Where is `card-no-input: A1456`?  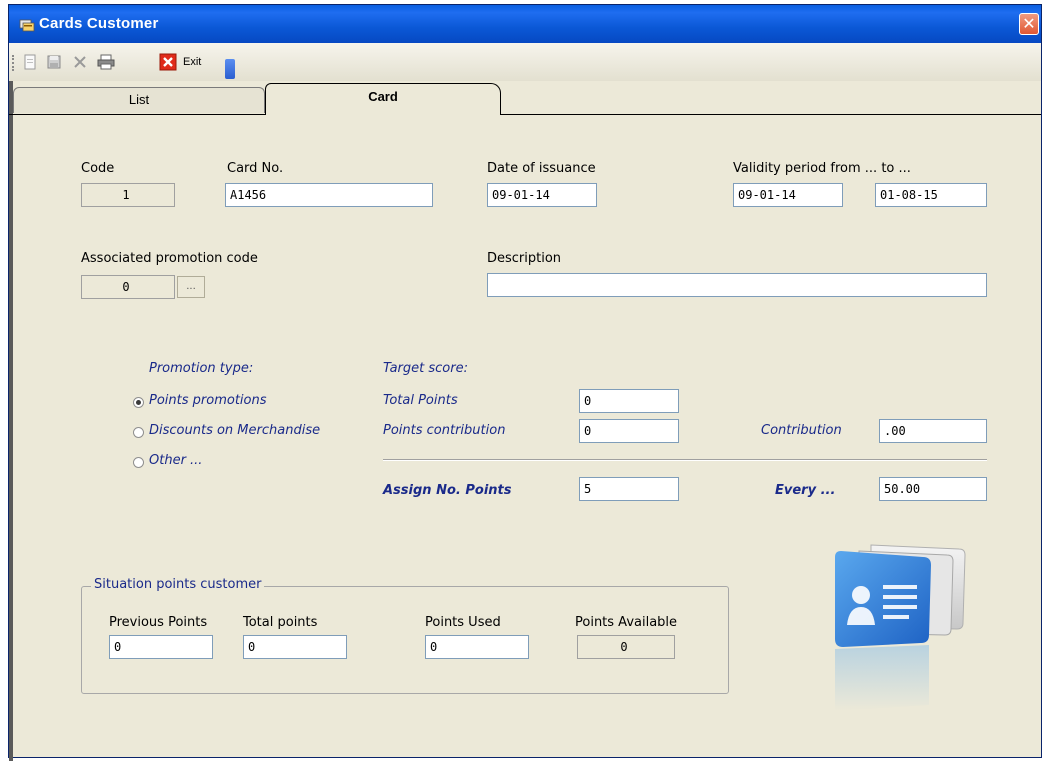
card-no-input: A1456 is located at coordinates (329, 195).